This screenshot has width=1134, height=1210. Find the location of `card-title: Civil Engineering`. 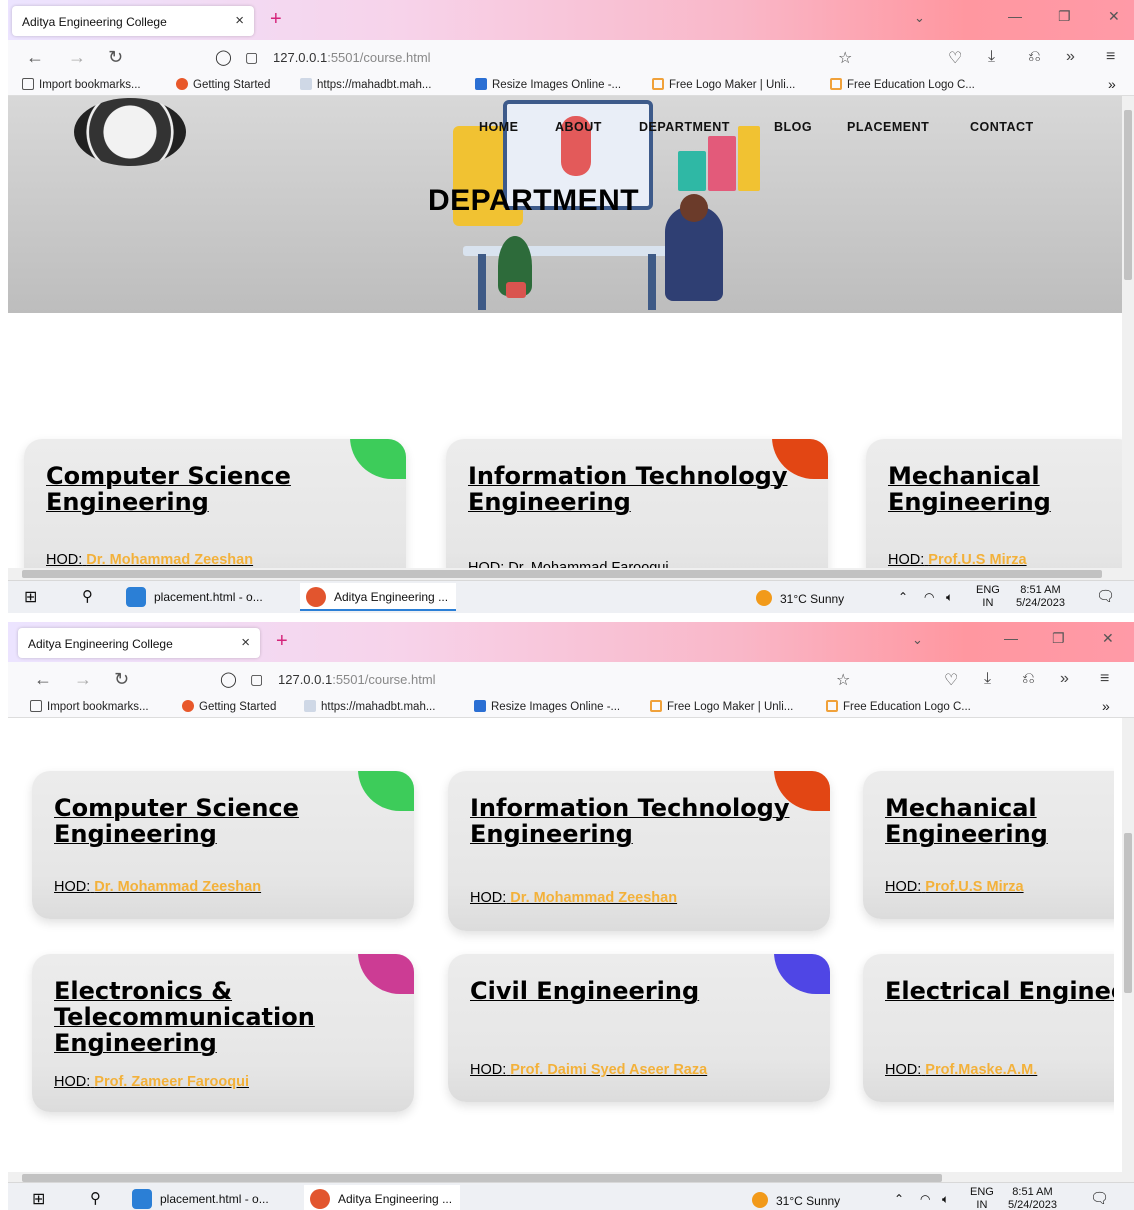

card-title: Civil Engineering is located at coordinates (630, 991).